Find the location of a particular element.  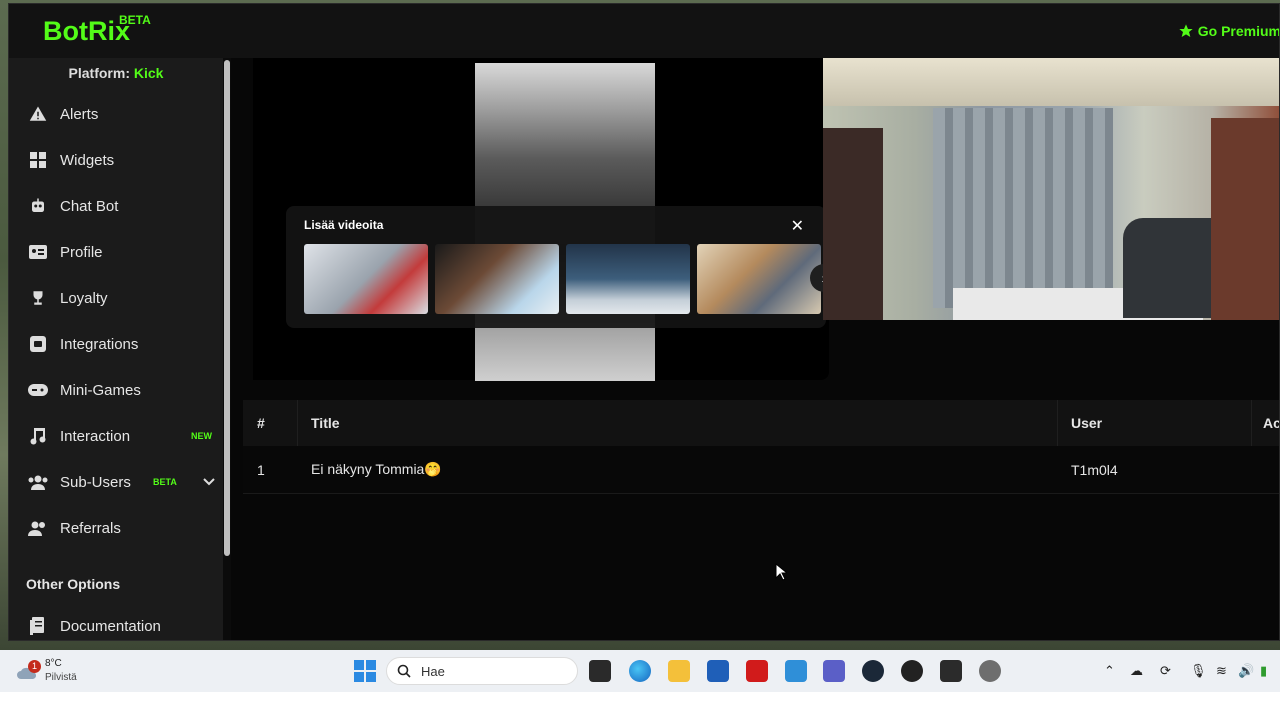

row-index: 1 is located at coordinates (261, 469).